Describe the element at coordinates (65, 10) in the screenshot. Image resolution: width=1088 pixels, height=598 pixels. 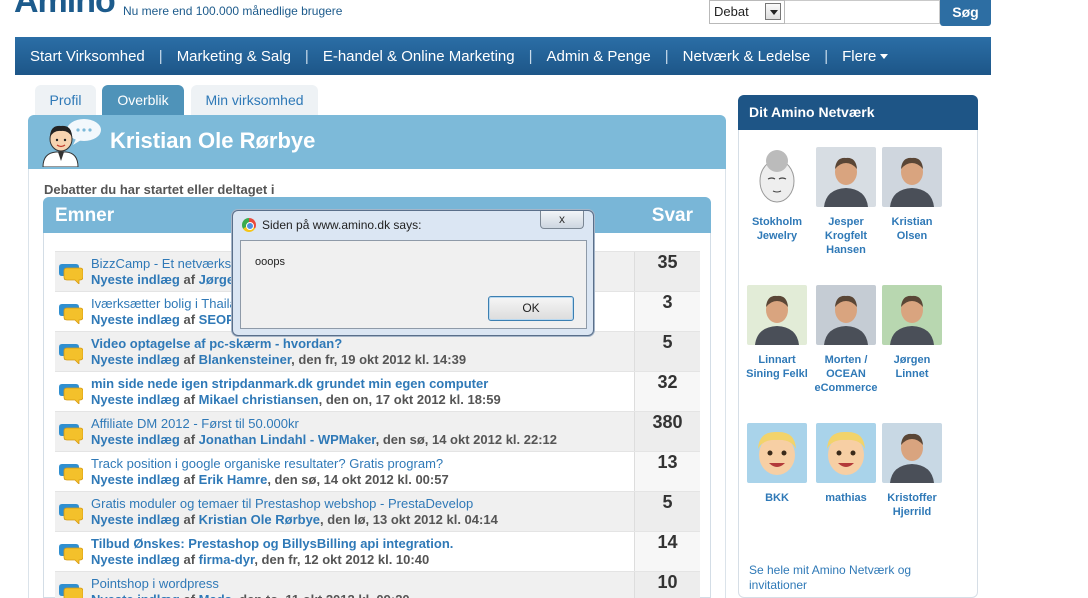
I see `amino-logo: Amino` at that location.